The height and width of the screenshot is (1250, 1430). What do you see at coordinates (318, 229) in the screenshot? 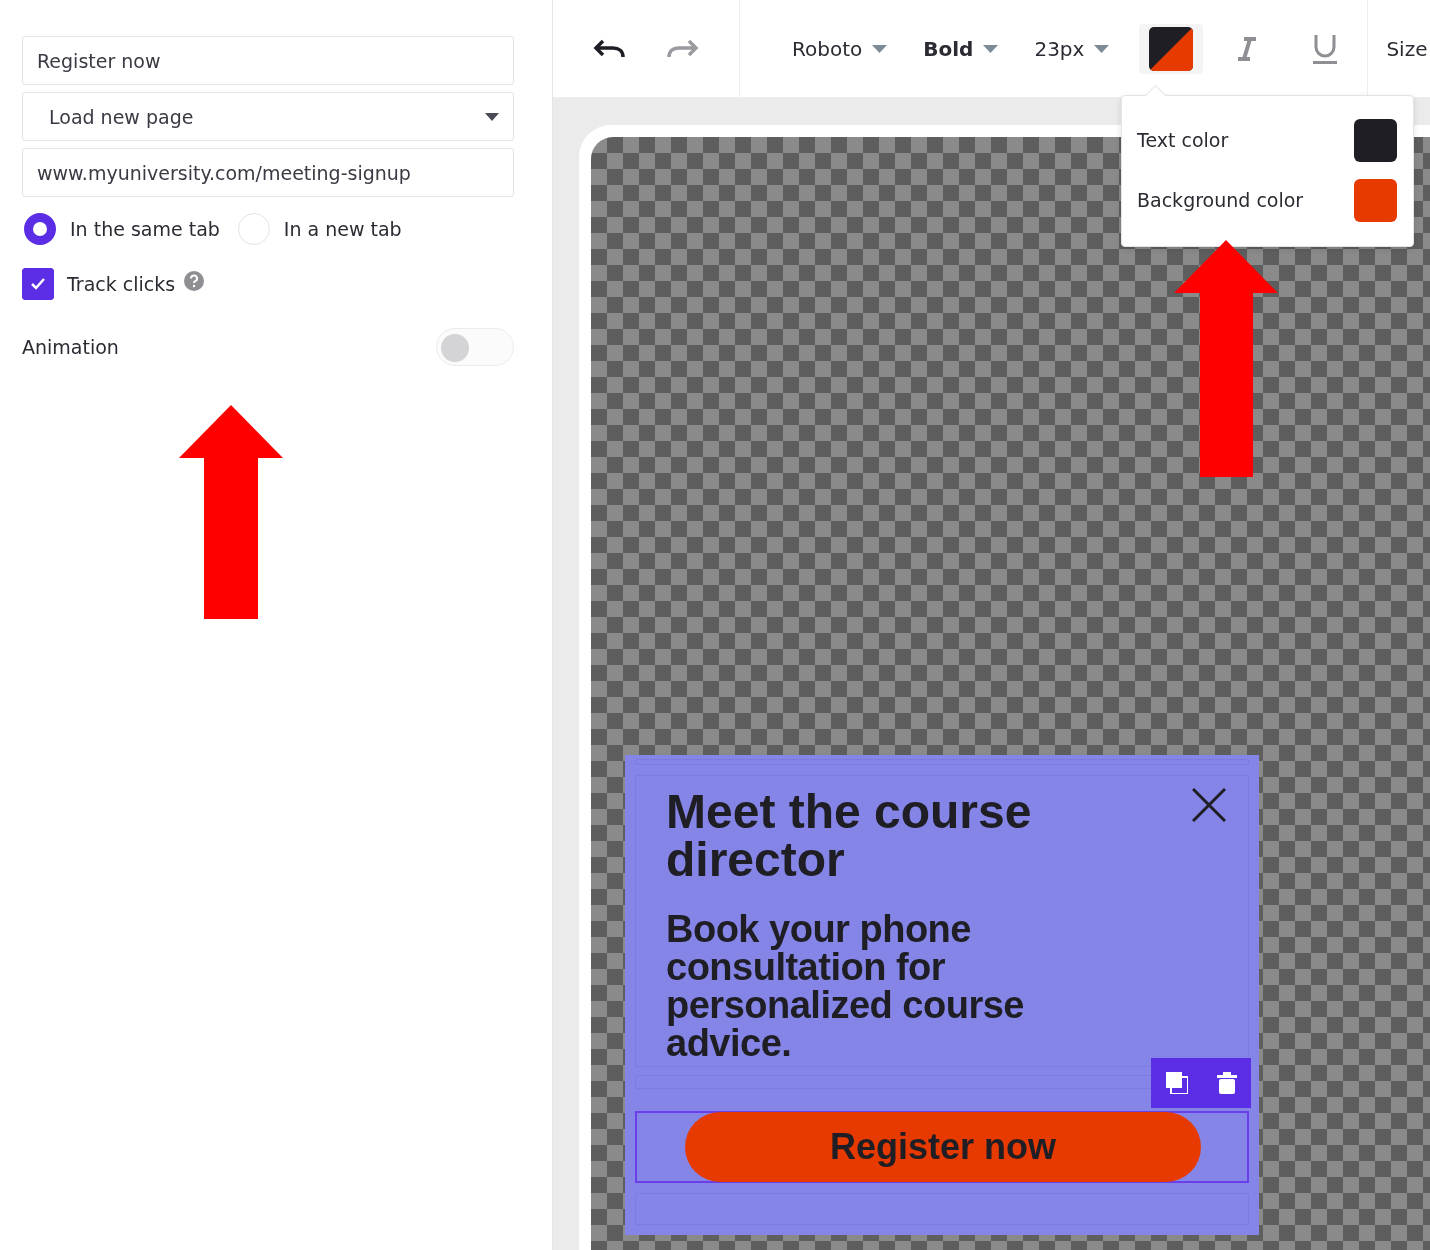
I see `radio-option: In a new tab` at bounding box center [318, 229].